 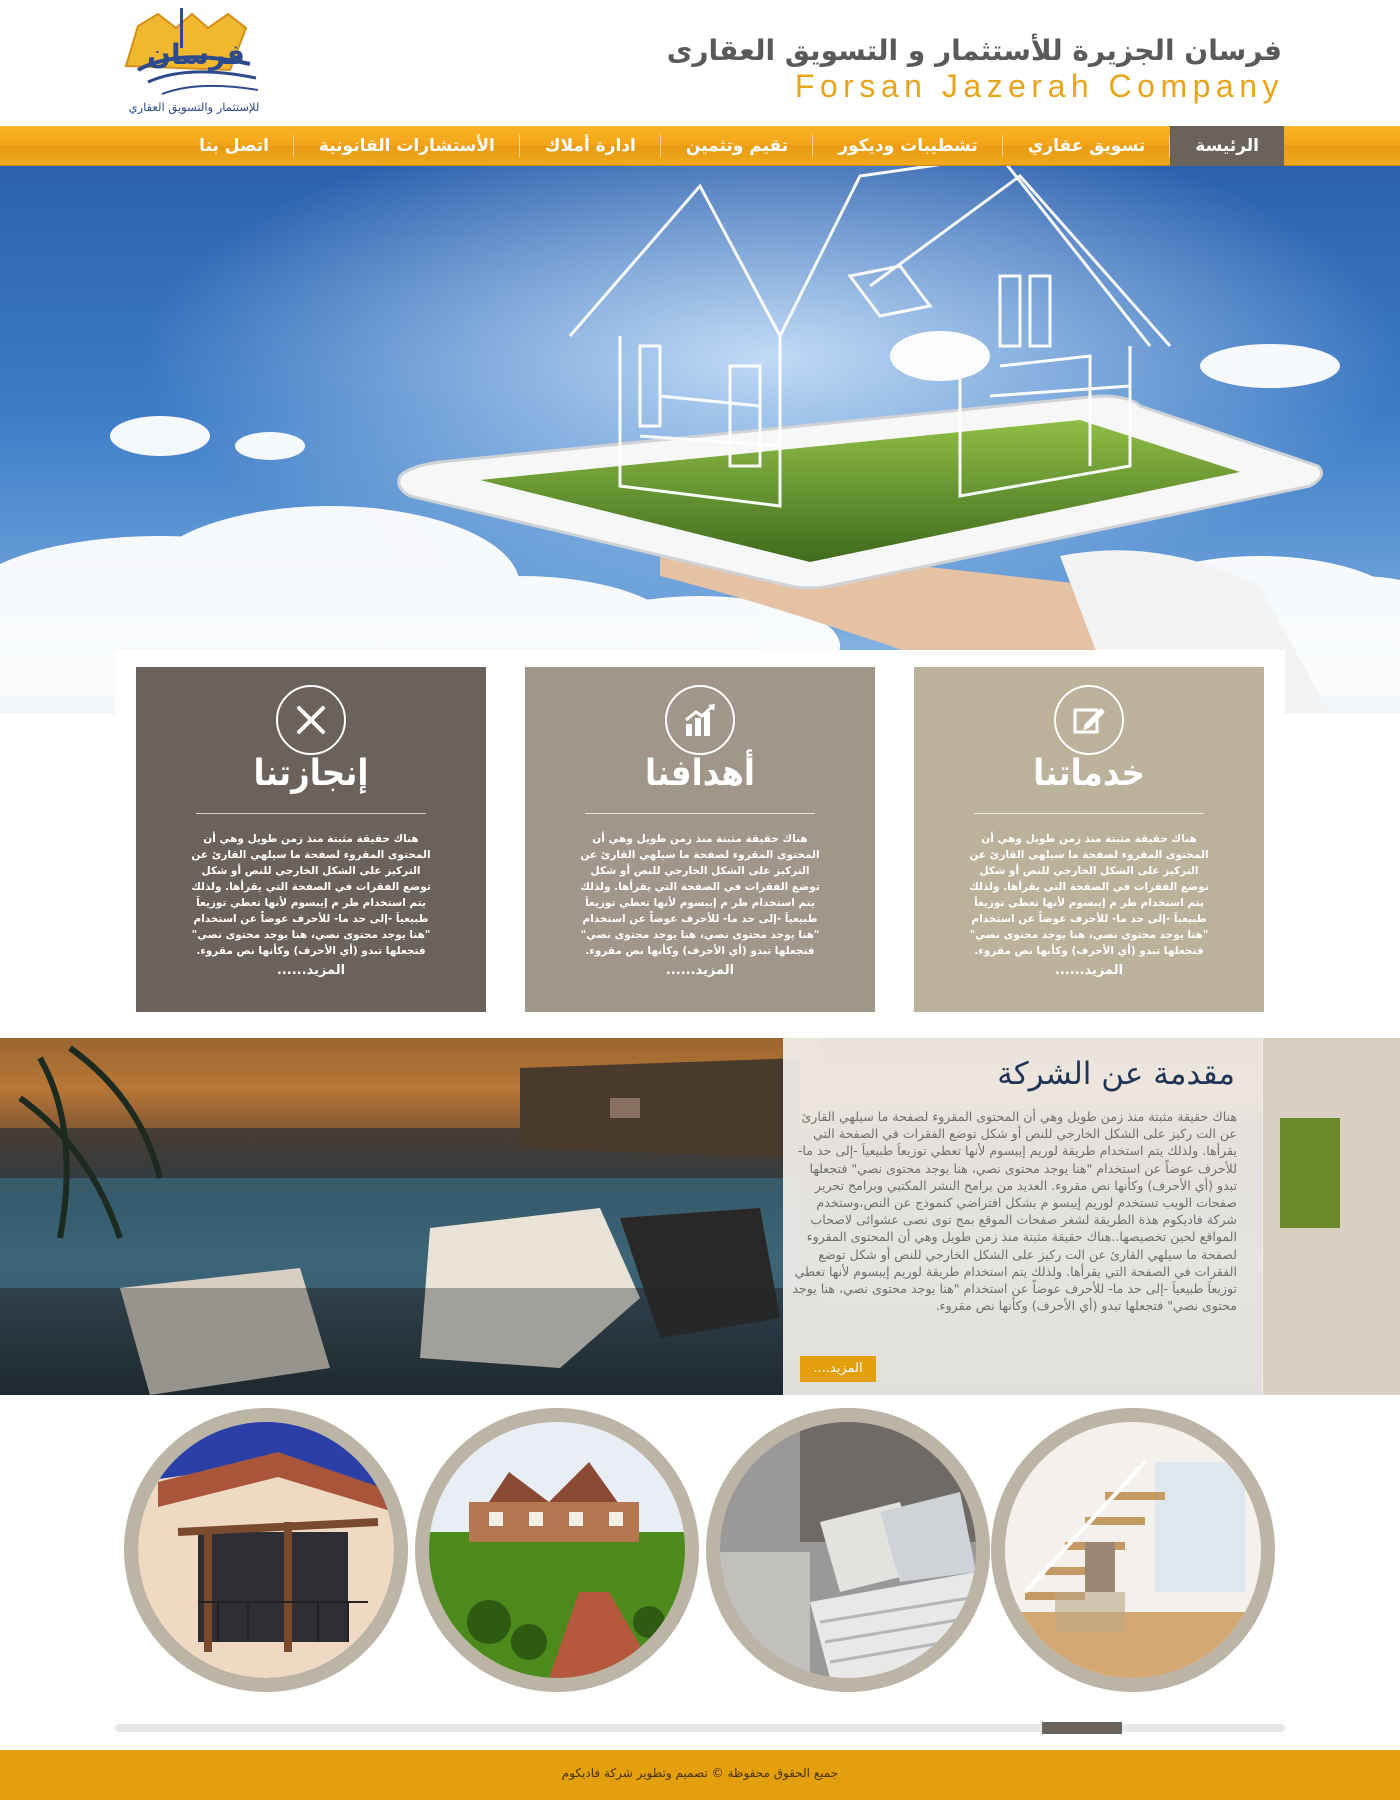 I want to click on gallery-scroll-thumb, so click(x=1081, y=1728).